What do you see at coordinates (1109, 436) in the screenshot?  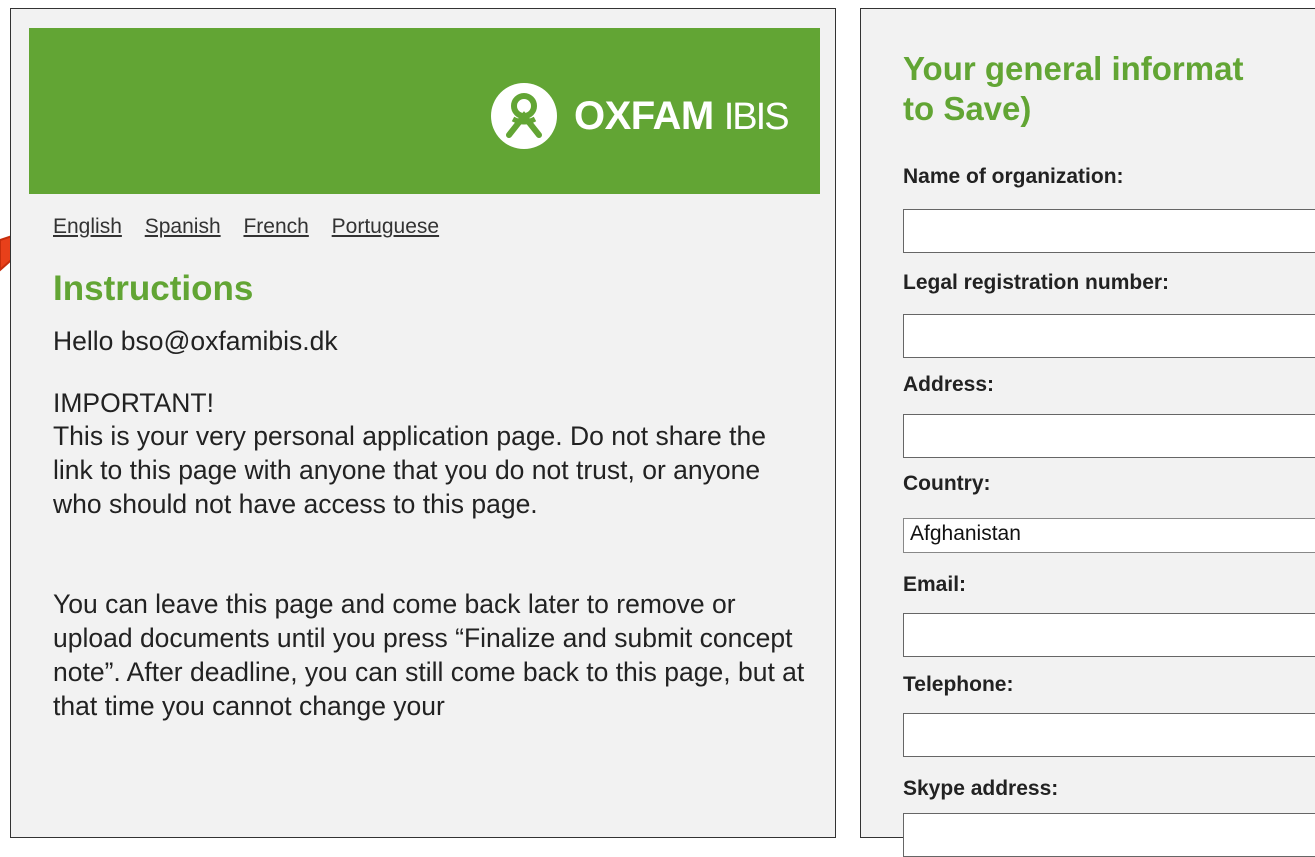 I see `address-input` at bounding box center [1109, 436].